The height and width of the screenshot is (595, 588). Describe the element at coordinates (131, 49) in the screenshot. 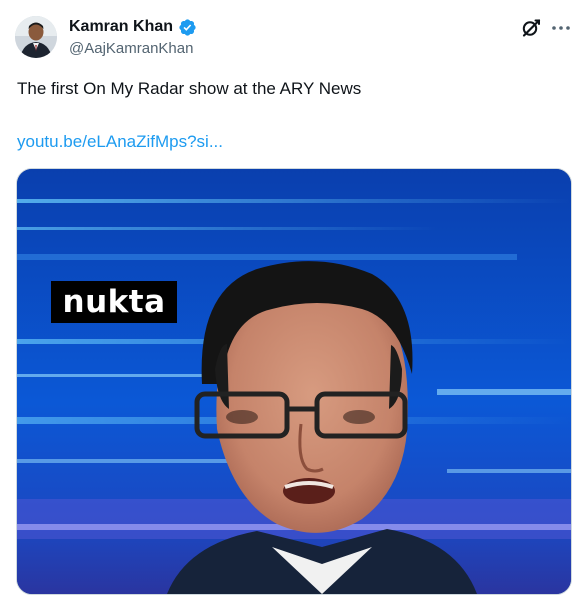

I see `author-handle: @AajKamranKhan` at that location.